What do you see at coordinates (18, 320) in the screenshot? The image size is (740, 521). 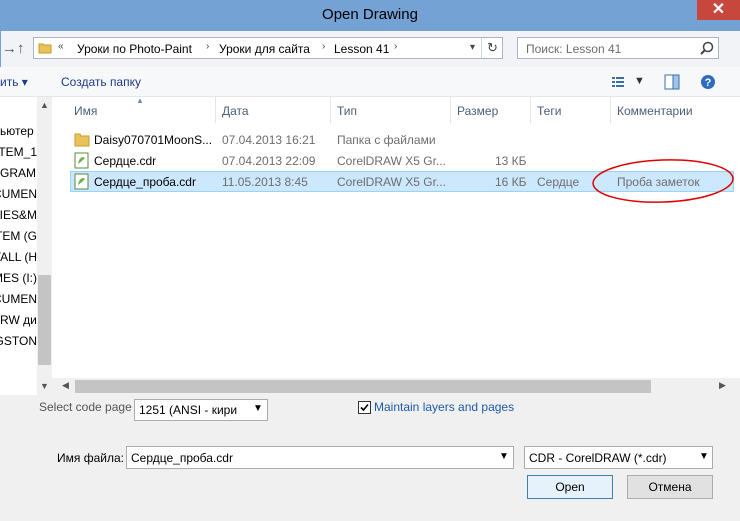 I see `nav-item-rw-drive: RW ди` at bounding box center [18, 320].